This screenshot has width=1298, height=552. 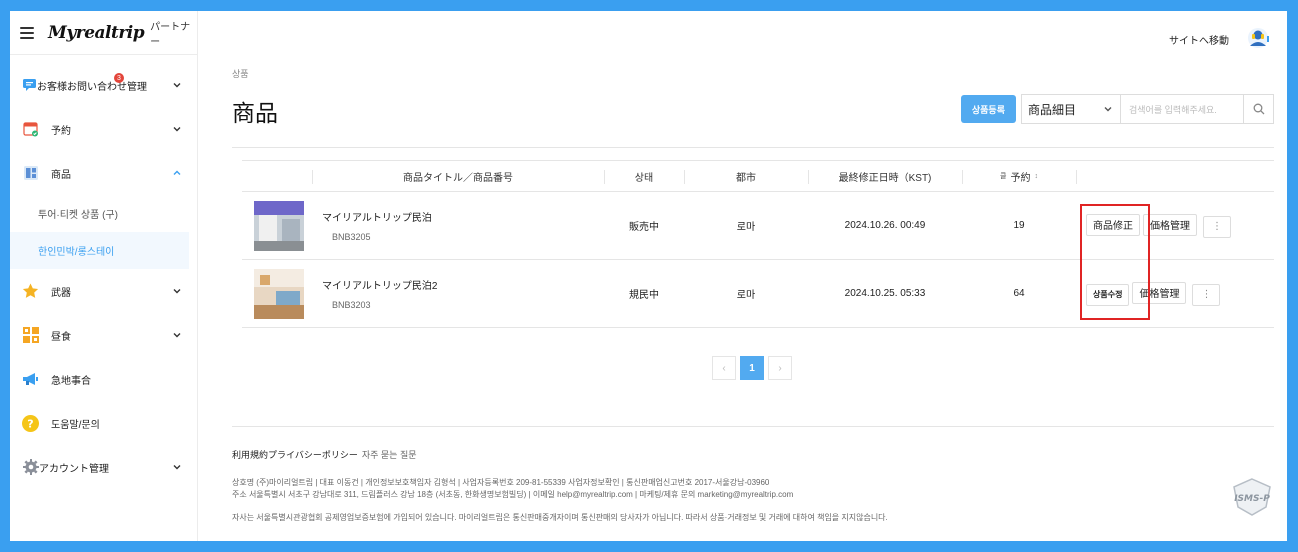 I want to click on sidebar-item-account: アカウント管理, so click(x=103, y=467).